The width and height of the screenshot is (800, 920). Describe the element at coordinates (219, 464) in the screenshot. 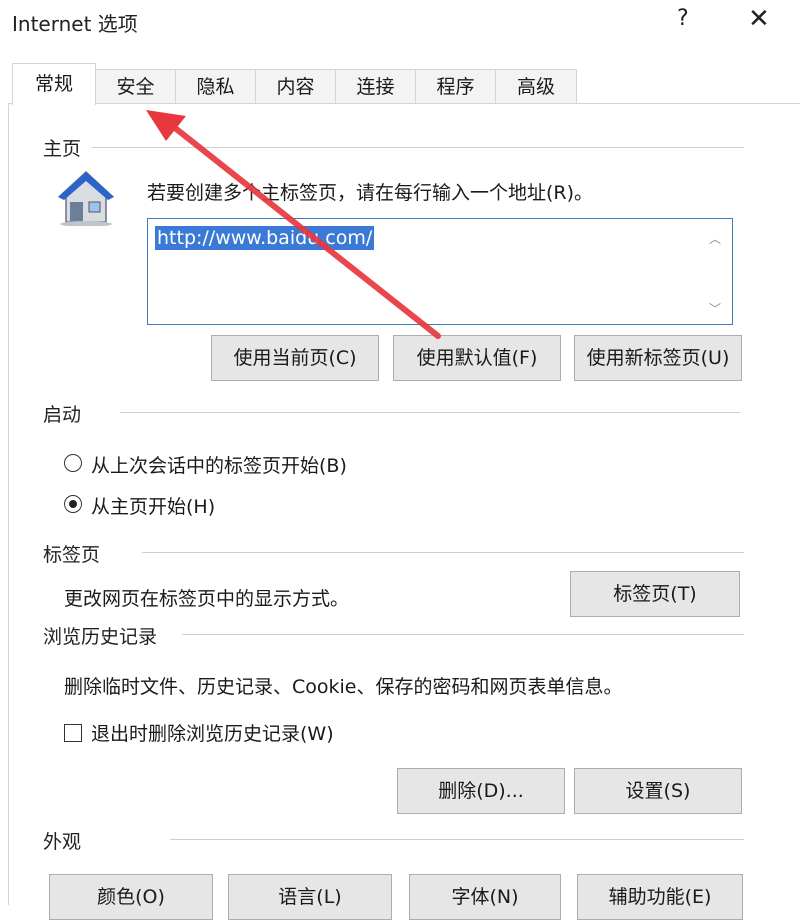

I see `radio-restore-session-label: 从上次会话中的标签页开始(B)` at that location.